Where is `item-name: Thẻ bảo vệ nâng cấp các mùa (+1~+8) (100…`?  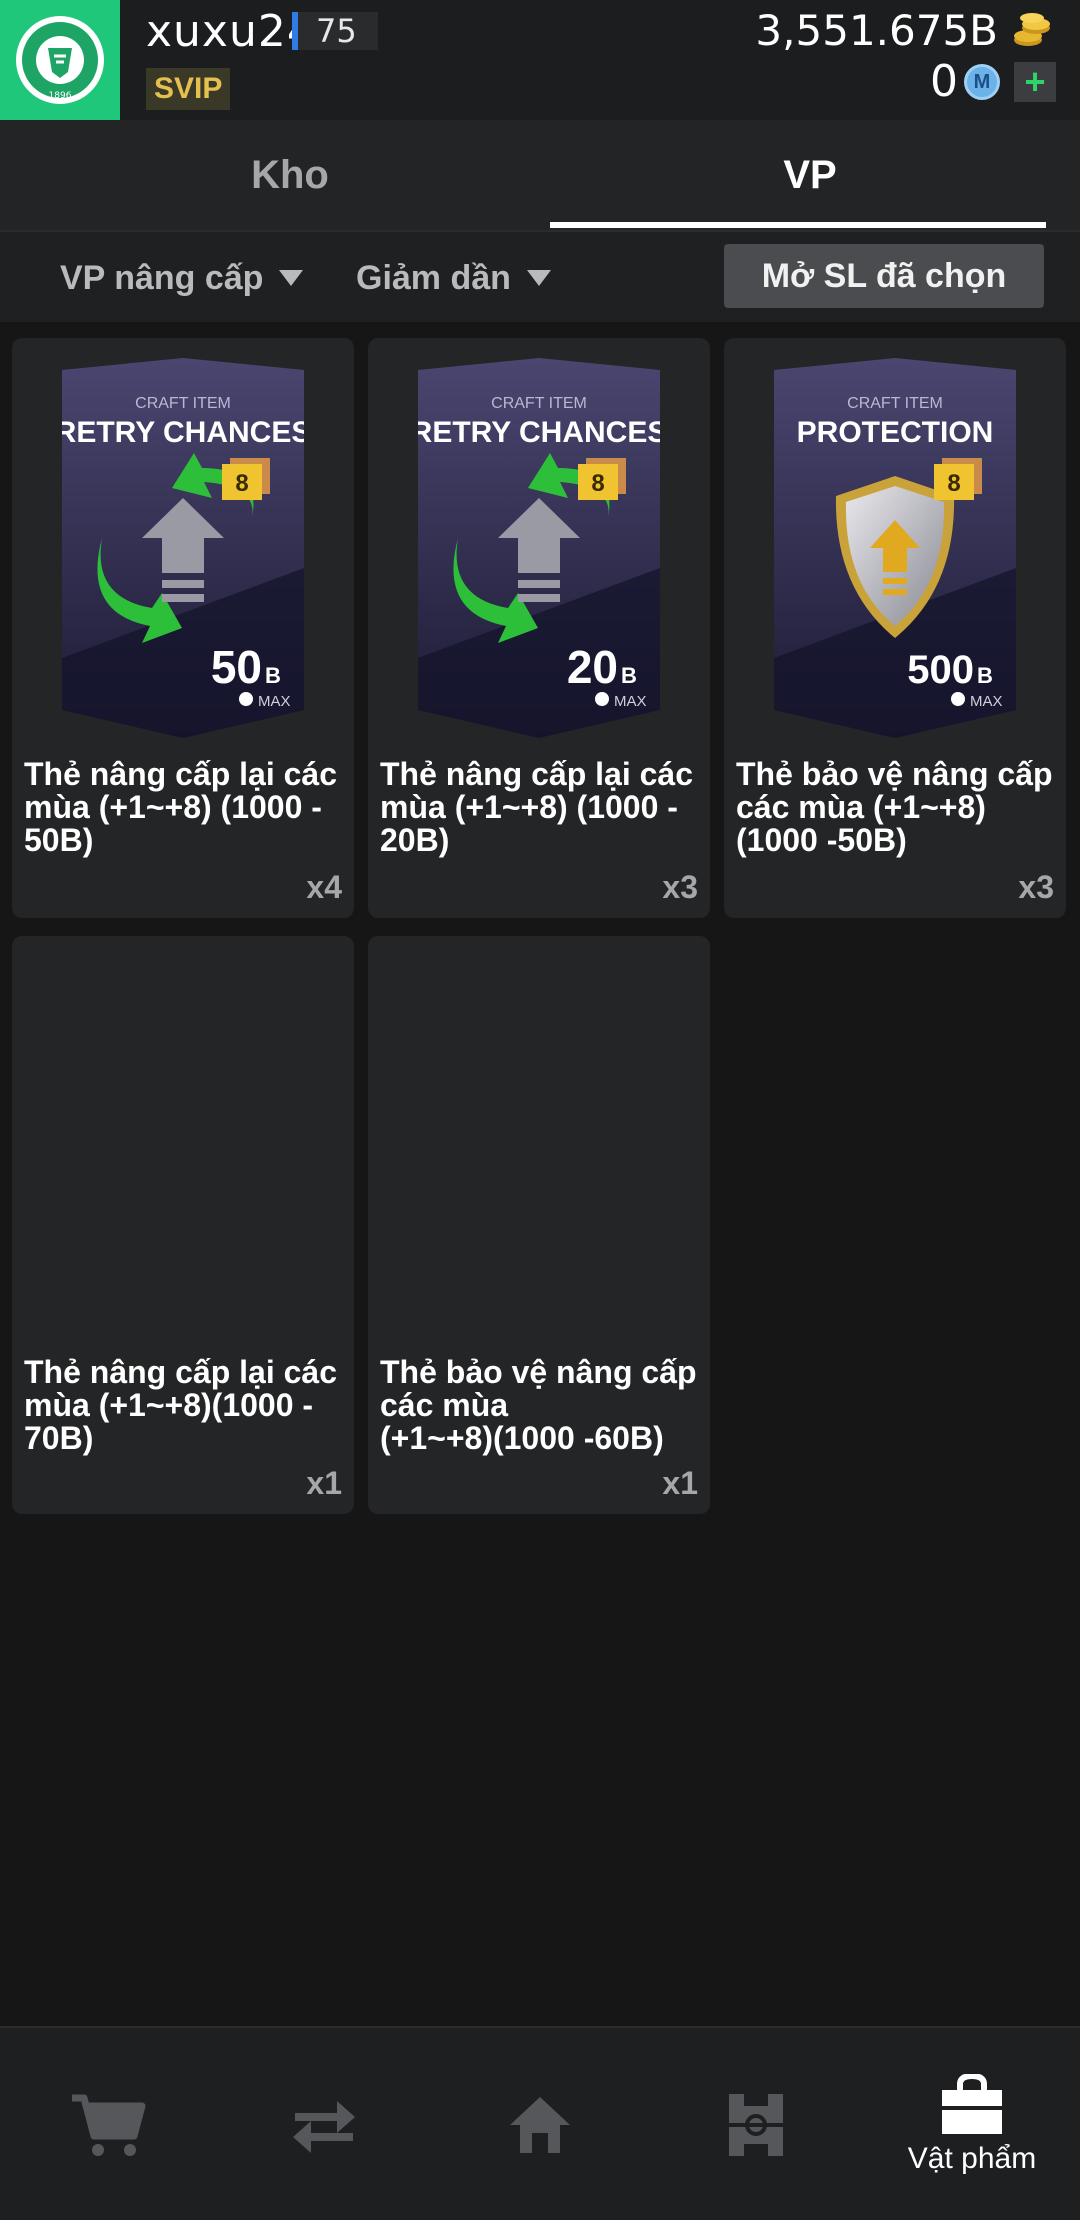
item-name: Thẻ bảo vệ nâng cấp các mùa (+1~+8) (100… is located at coordinates (894, 807).